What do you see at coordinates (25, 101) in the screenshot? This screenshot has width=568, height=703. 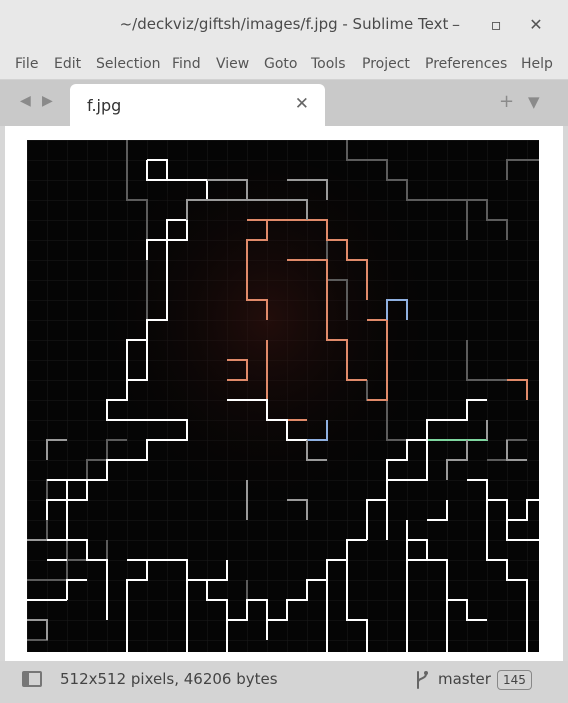 I see `tab-back-icon: ◀` at bounding box center [25, 101].